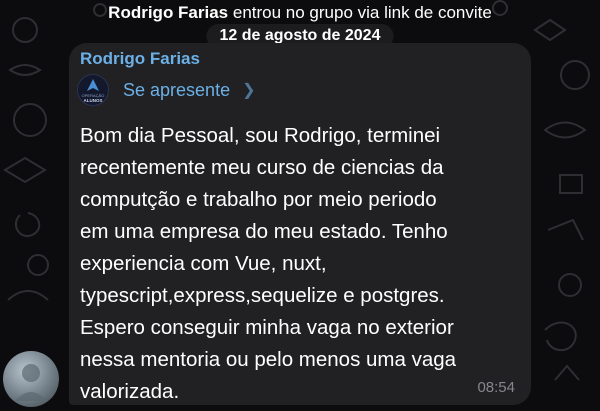 The height and width of the screenshot is (411, 600). Describe the element at coordinates (168, 12) in the screenshot. I see `join-notice-user: Rodrigo Farias` at that location.